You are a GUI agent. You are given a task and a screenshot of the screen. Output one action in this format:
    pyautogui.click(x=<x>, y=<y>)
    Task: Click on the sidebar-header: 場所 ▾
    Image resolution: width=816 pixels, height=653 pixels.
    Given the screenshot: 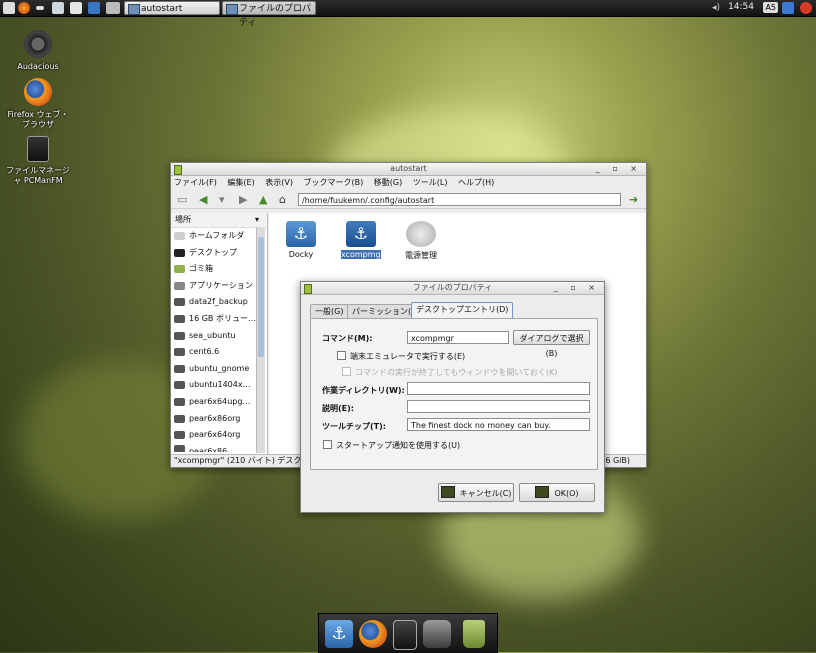 What is the action you would take?
    pyautogui.click(x=219, y=220)
    